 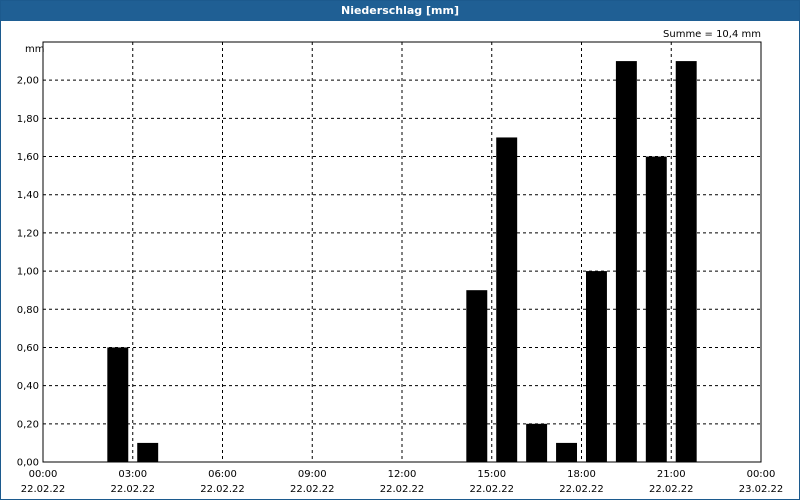 I want to click on y-tick-label: 0,80, so click(x=28, y=310).